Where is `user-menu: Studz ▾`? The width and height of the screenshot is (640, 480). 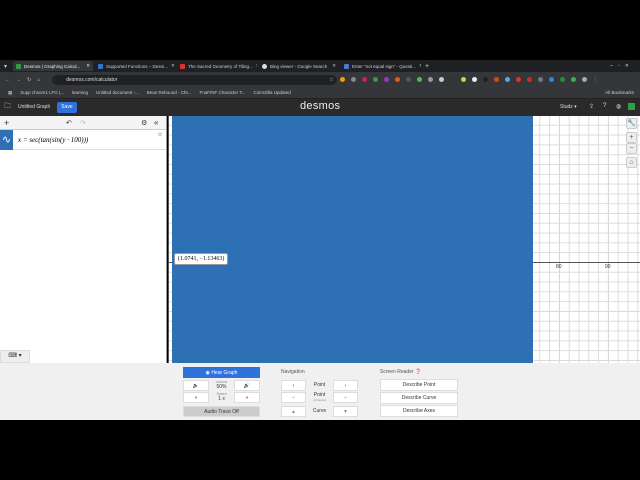 user-menu: Studz ▾ is located at coordinates (568, 107).